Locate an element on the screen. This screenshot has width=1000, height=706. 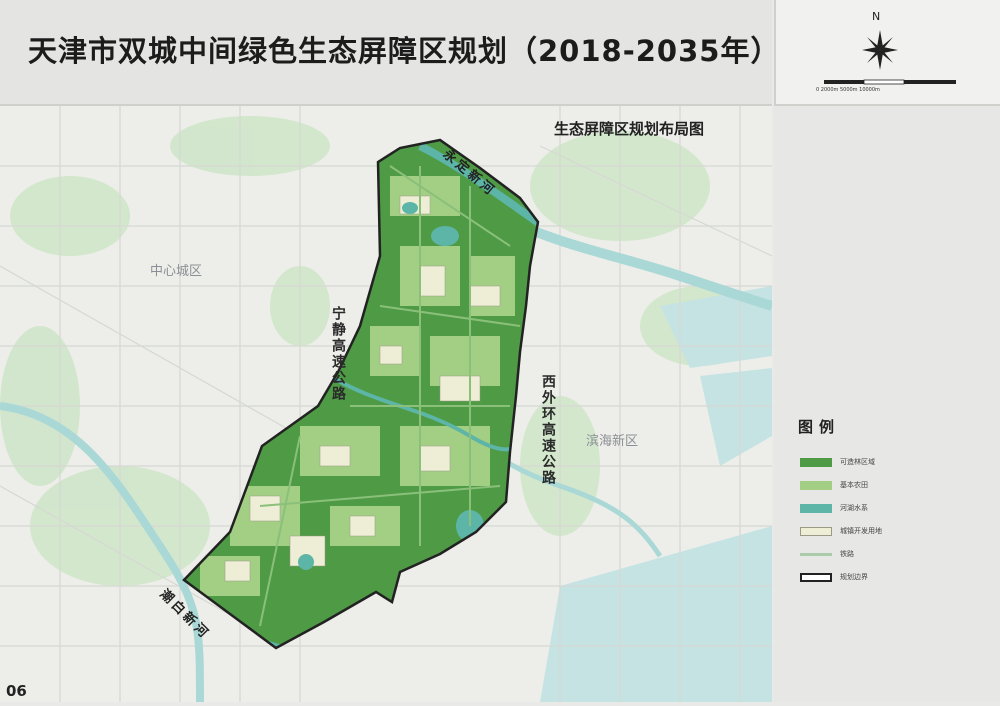
legend-item: 河湖水系 is located at coordinates (834, 508).